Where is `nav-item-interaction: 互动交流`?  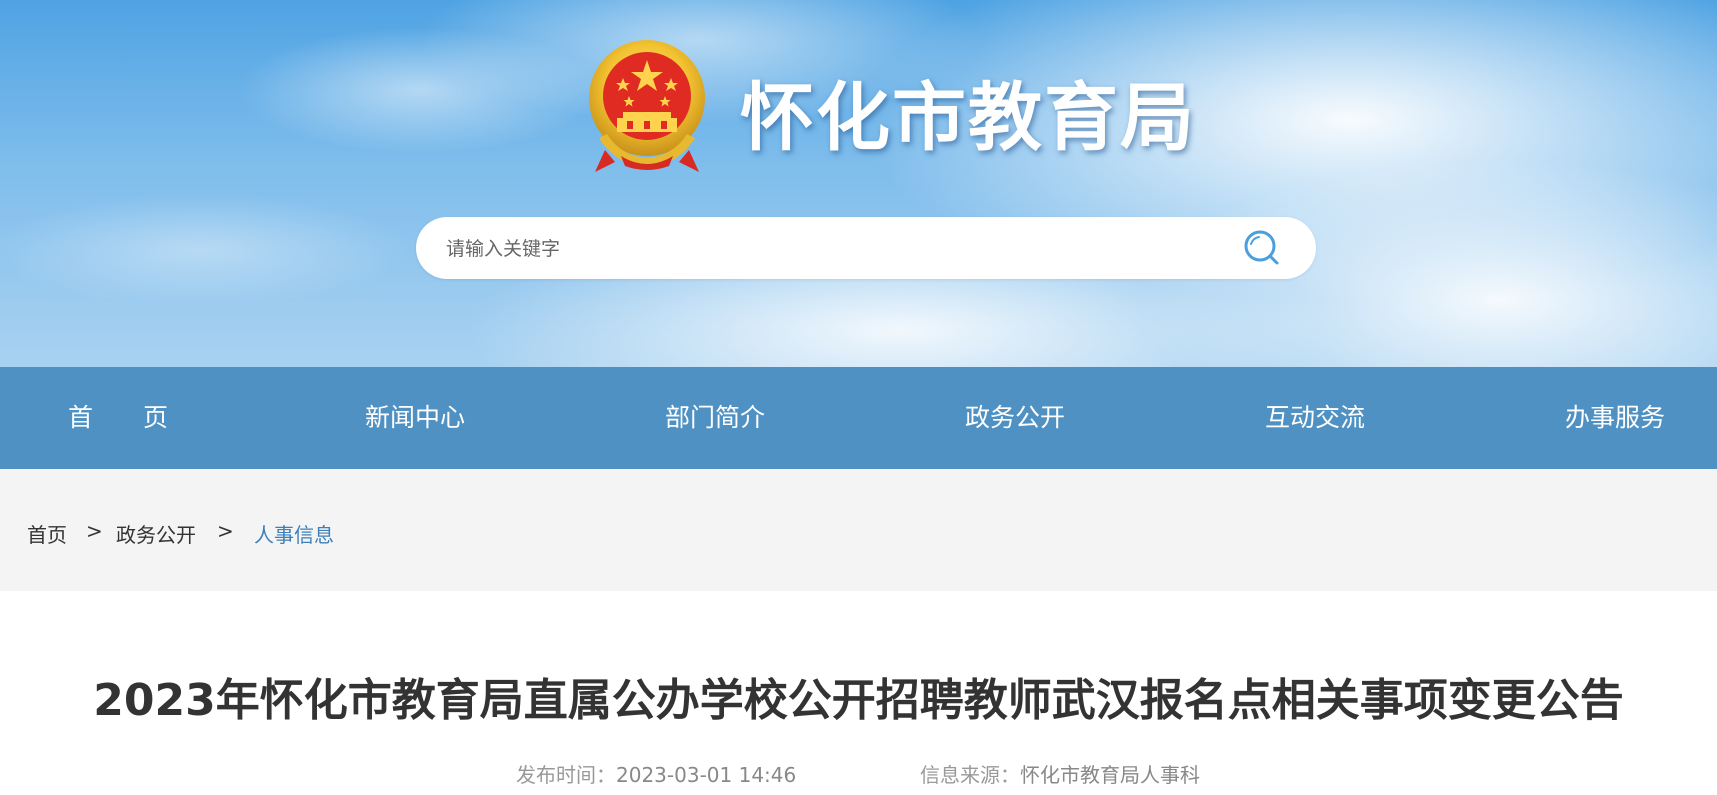
nav-item-interaction: 互动交流 is located at coordinates (1315, 418).